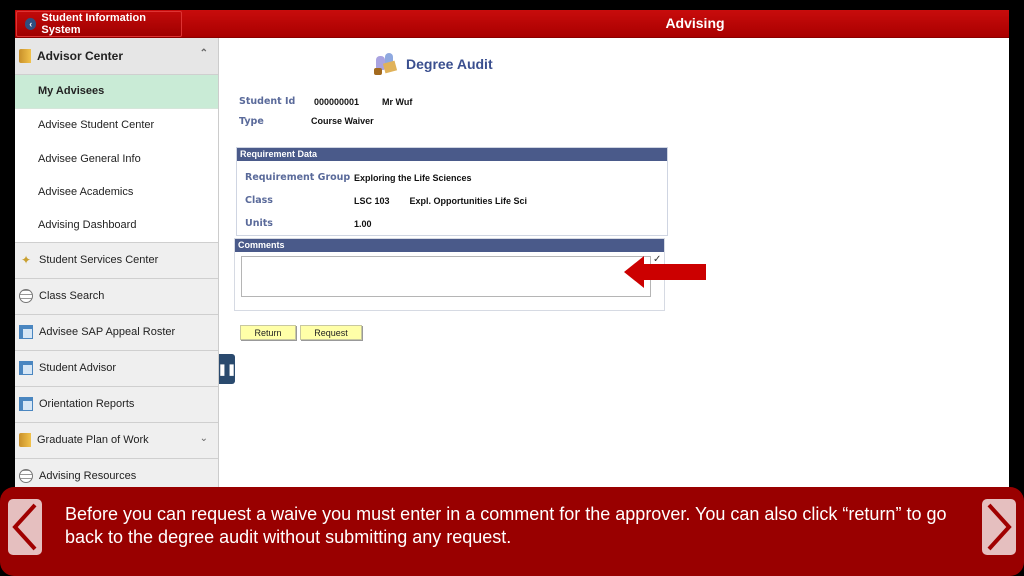  Describe the element at coordinates (386, 64) in the screenshot. I see `degree-audit-icon` at that location.